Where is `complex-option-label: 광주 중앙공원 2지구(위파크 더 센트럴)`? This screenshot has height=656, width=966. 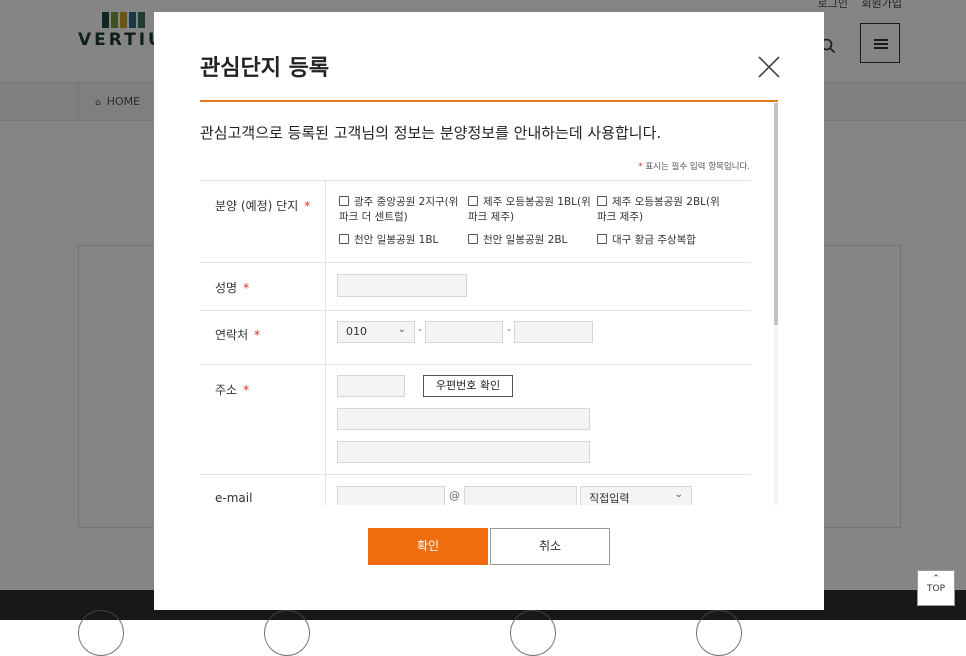
complex-option-label: 광주 중앙공원 2지구(위파크 더 센트럴) is located at coordinates (399, 209).